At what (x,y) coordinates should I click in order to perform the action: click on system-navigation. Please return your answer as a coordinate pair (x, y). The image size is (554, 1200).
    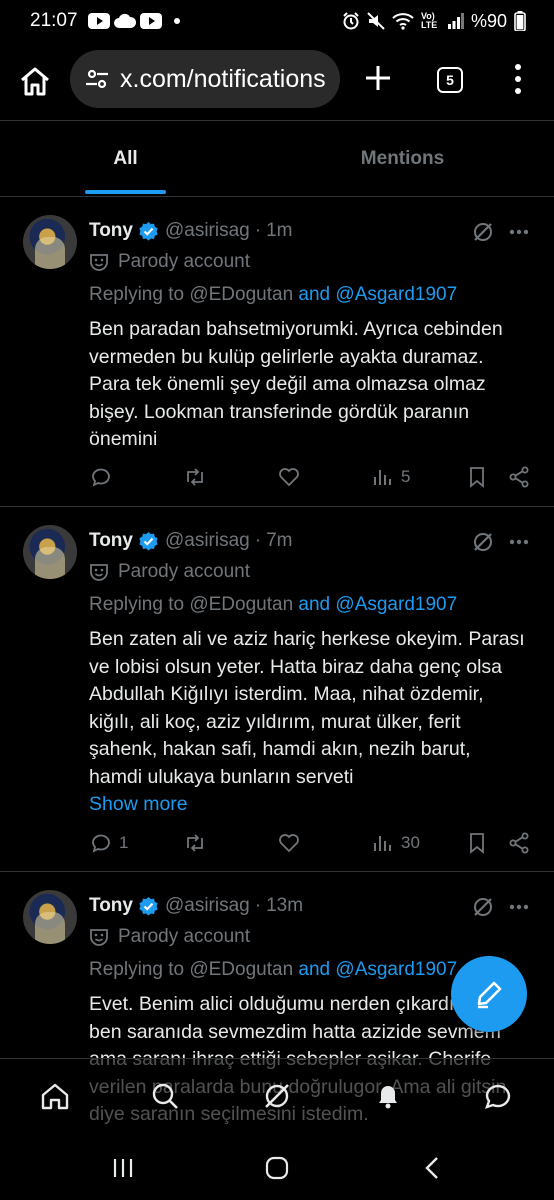
    Looking at the image, I should click on (277, 1167).